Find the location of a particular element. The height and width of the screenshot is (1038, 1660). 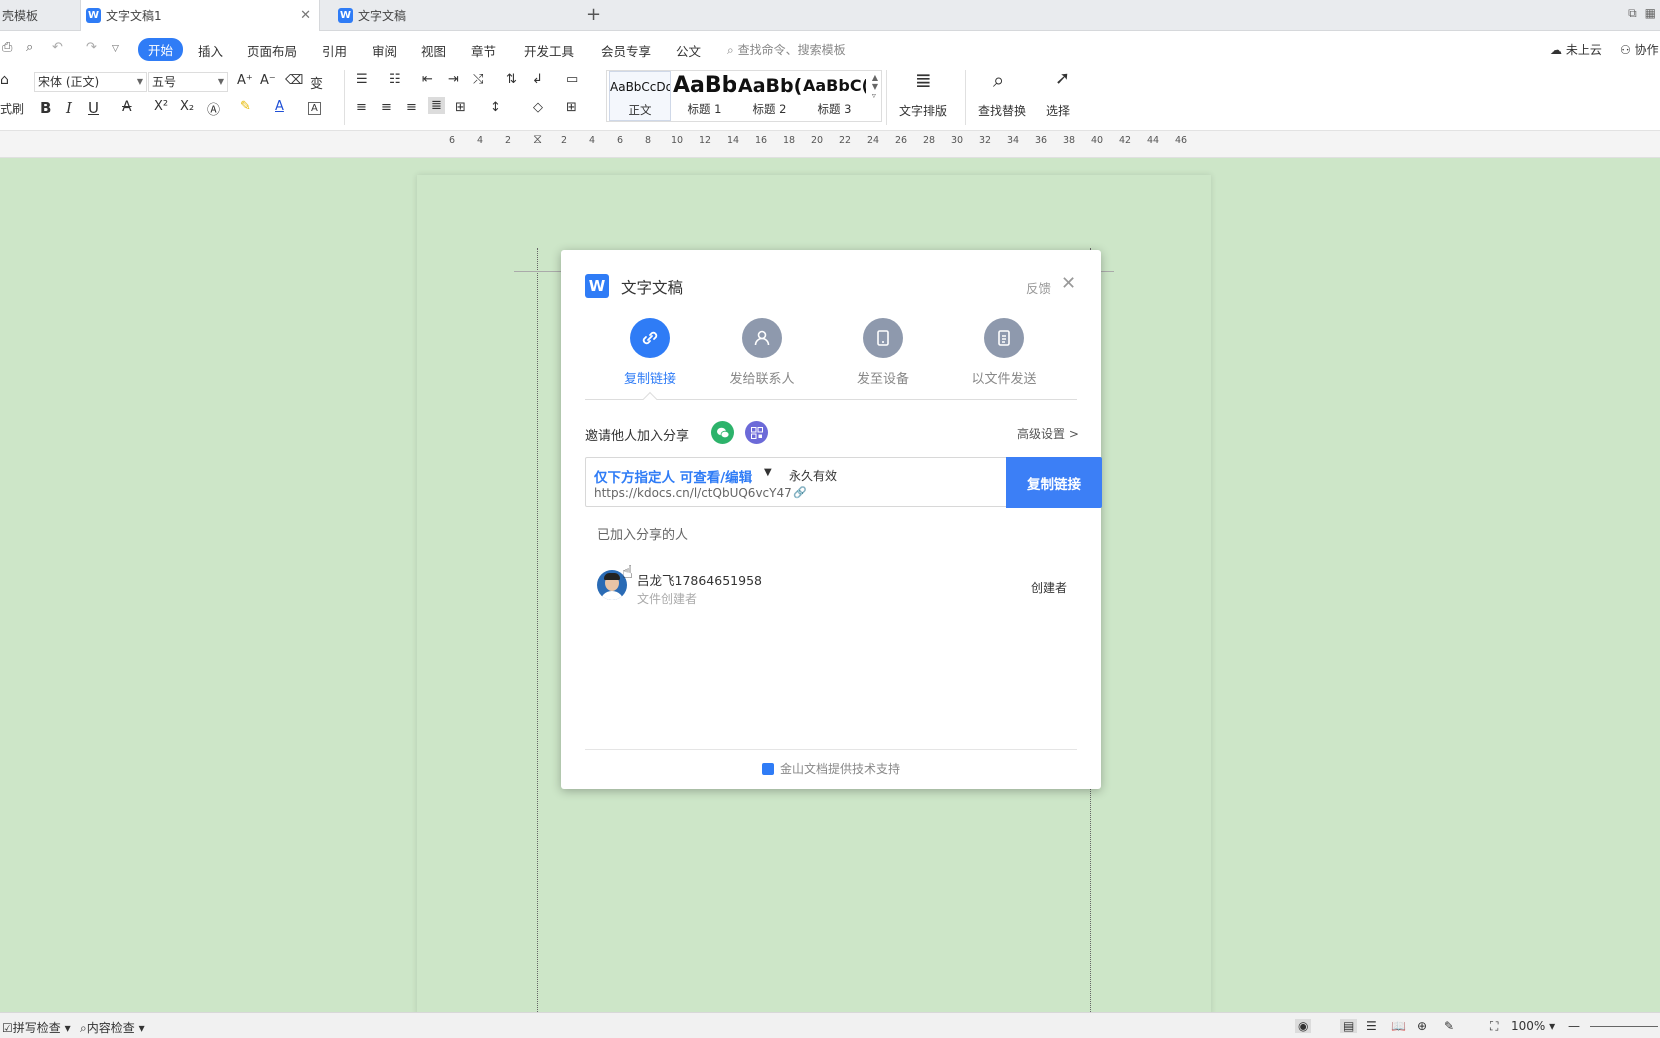

decrease-font-icon: A⁻ is located at coordinates (268, 80).